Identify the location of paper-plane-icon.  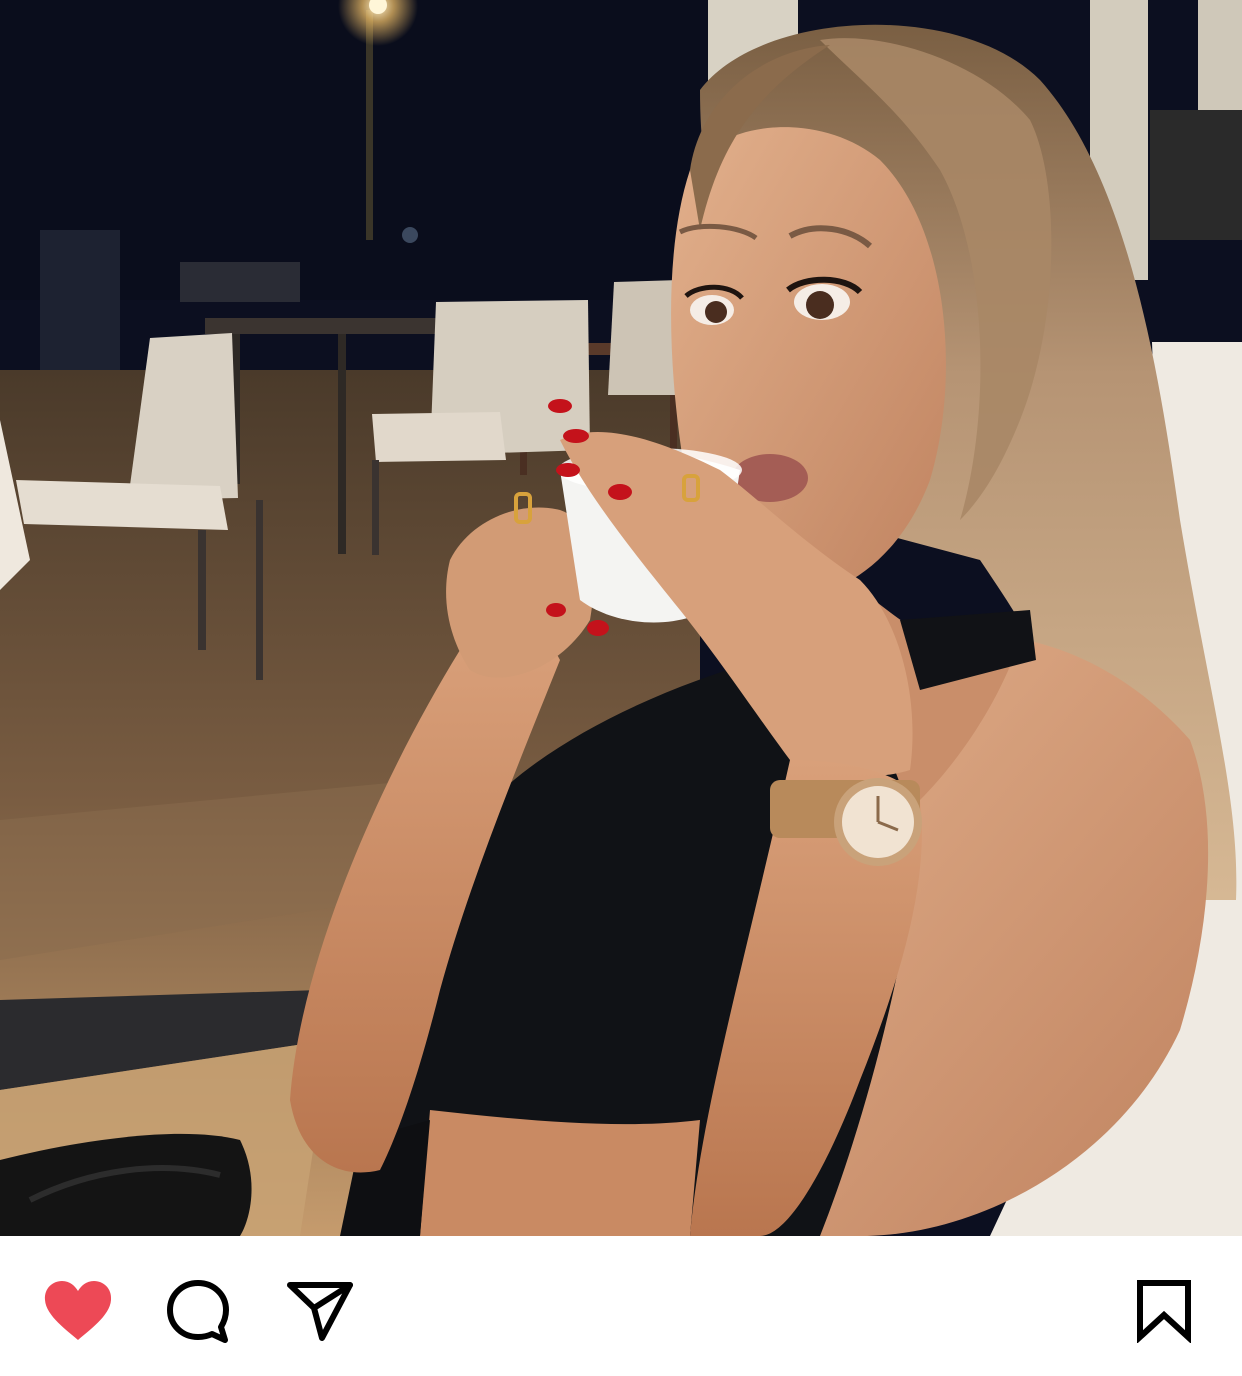
(320, 1311).